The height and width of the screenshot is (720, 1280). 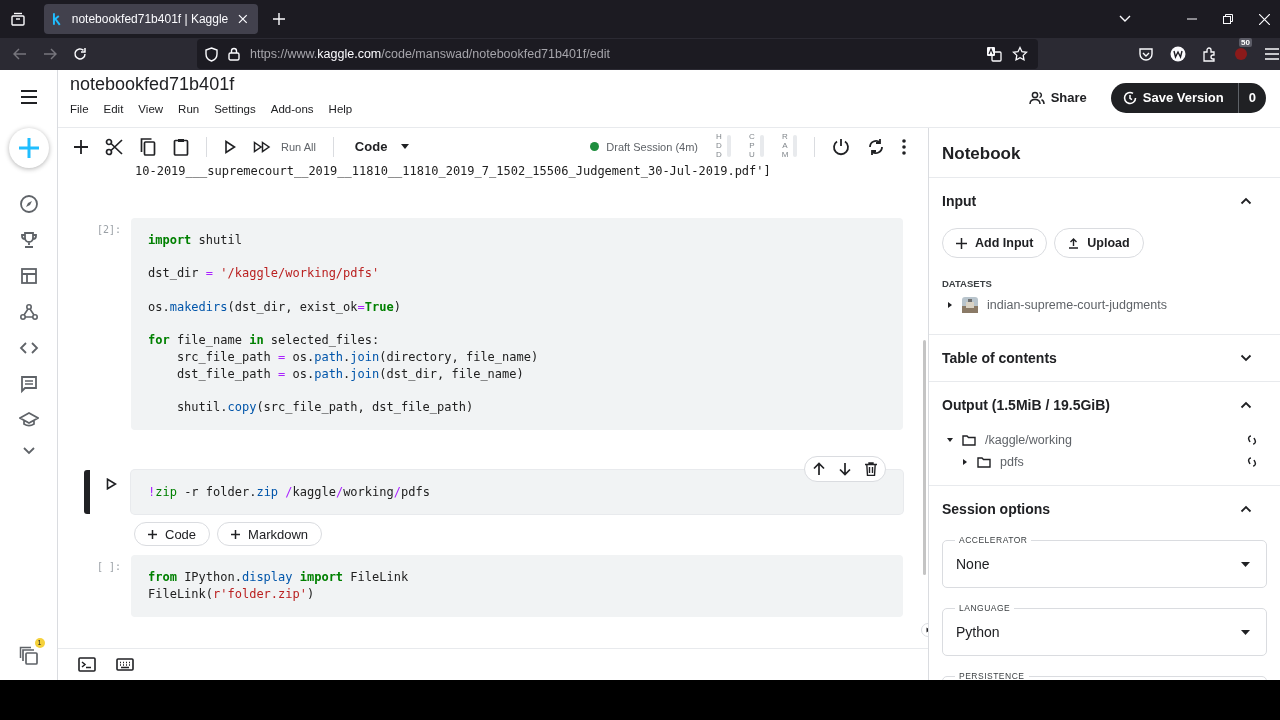 What do you see at coordinates (1146, 54) in the screenshot?
I see `pocket-icon` at bounding box center [1146, 54].